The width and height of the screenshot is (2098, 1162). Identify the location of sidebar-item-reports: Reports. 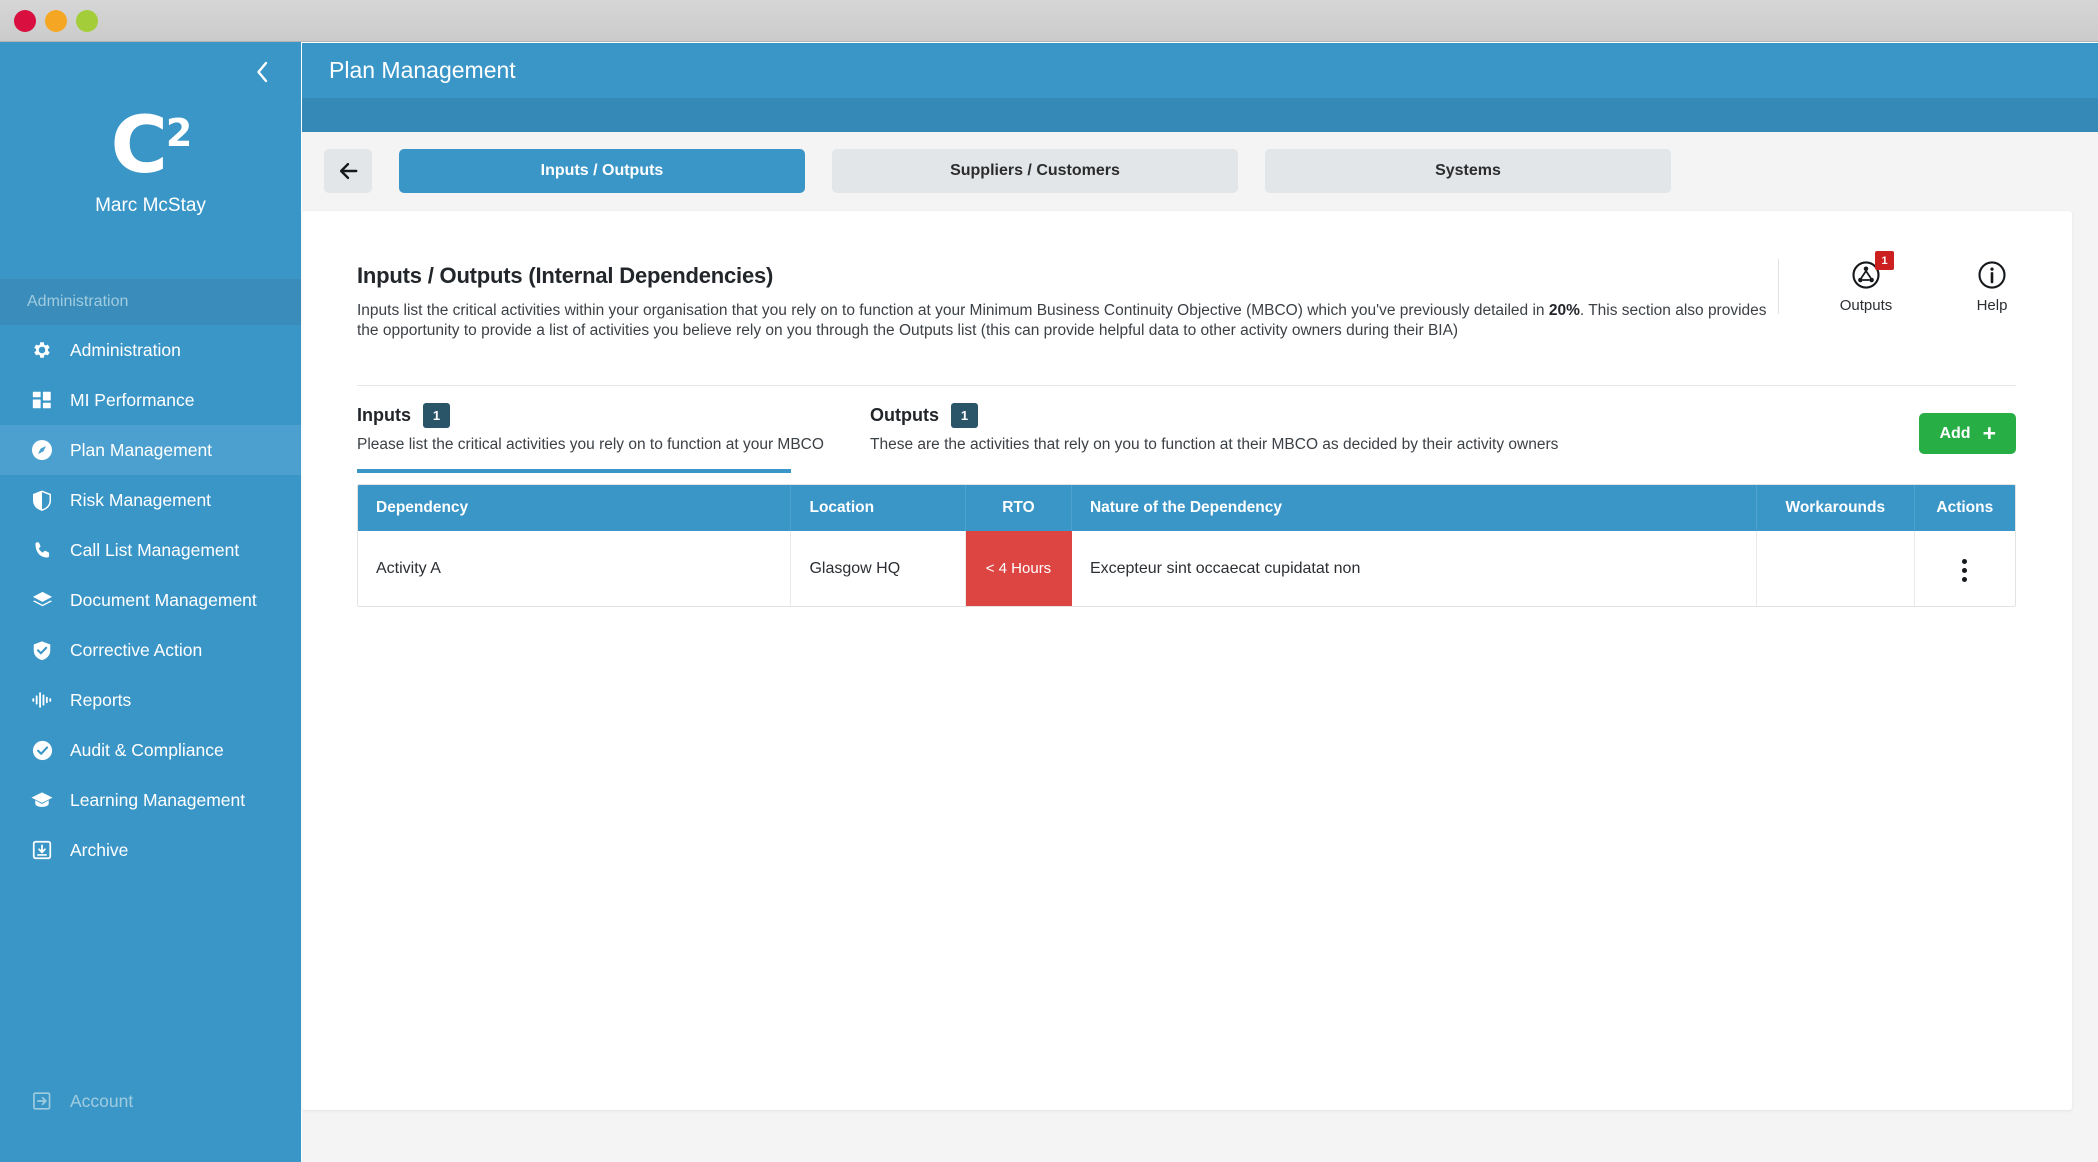
(150, 700).